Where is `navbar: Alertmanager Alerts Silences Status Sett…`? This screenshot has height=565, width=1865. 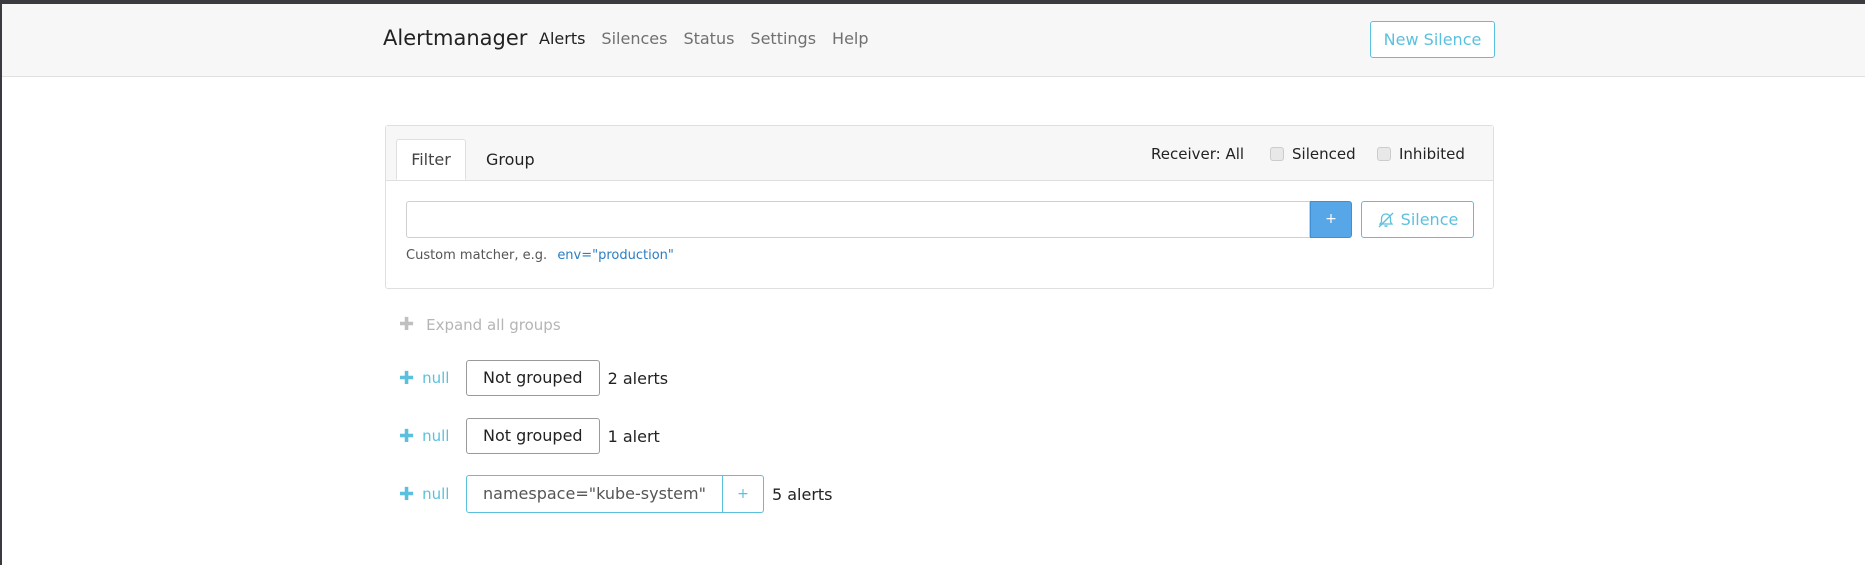 navbar: Alertmanager Alerts Silences Status Sett… is located at coordinates (933, 40).